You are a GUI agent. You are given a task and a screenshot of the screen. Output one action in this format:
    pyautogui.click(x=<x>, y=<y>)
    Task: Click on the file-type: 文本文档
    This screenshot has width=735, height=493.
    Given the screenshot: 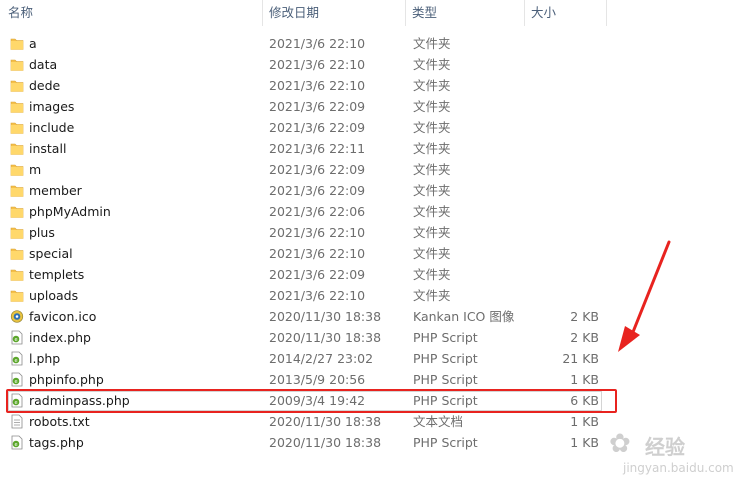 What is the action you would take?
    pyautogui.click(x=438, y=421)
    